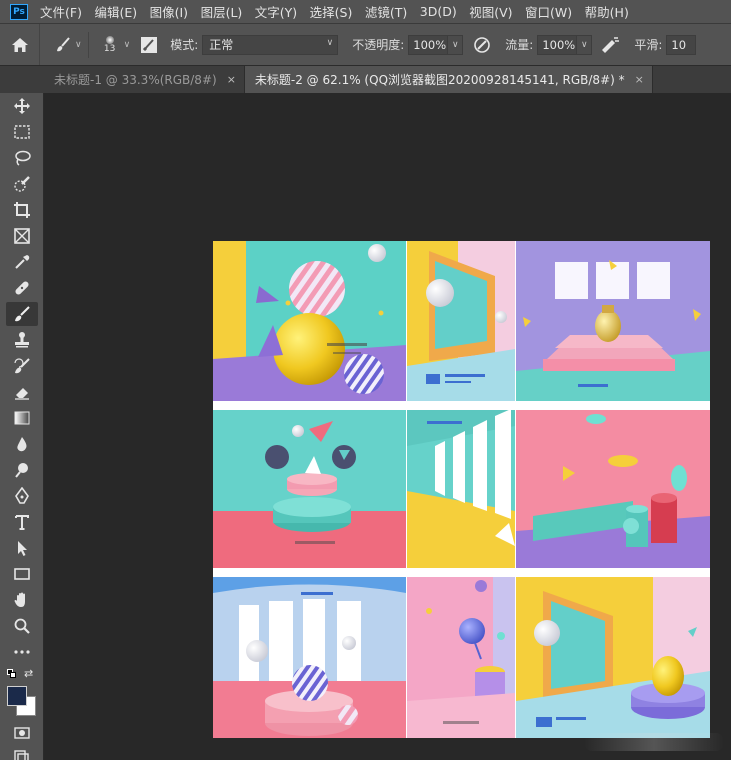 The height and width of the screenshot is (760, 731). Describe the element at coordinates (169, 11) in the screenshot. I see `menu-image: 图像(I)` at that location.